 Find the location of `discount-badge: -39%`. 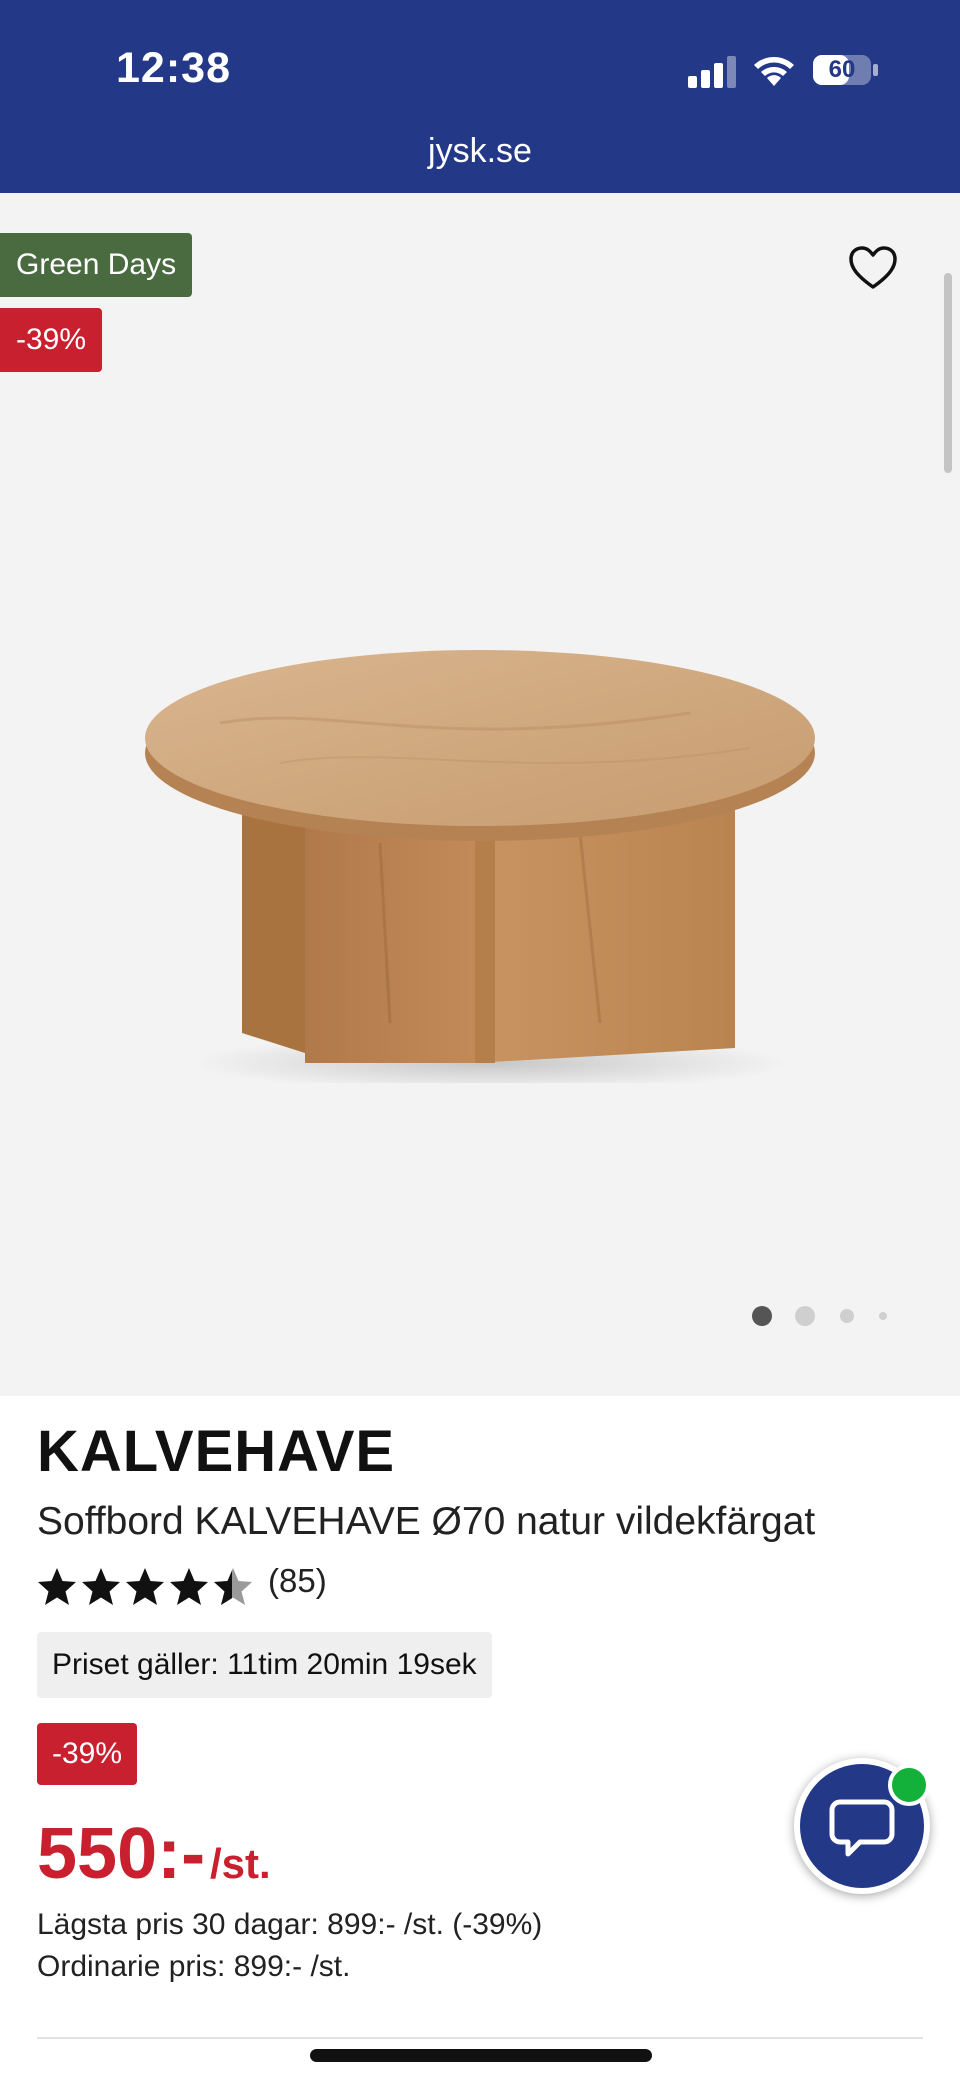

discount-badge: -39% is located at coordinates (87, 1754).